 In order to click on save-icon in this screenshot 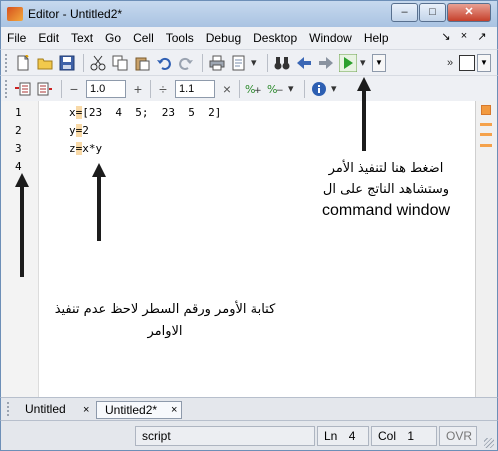, I will do `click(67, 63)`.